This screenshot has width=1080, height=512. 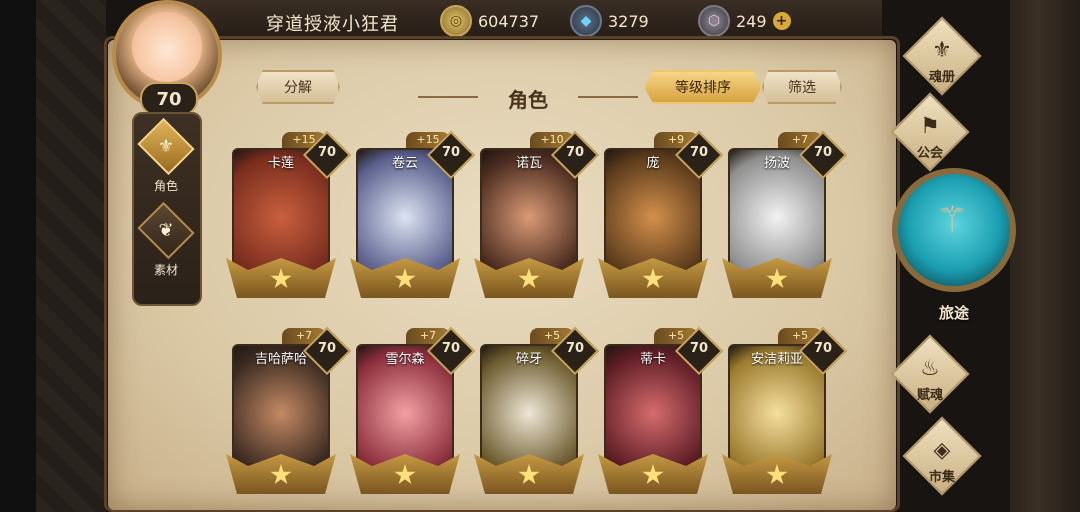 What do you see at coordinates (167, 47) in the screenshot?
I see `avatar-portrait` at bounding box center [167, 47].